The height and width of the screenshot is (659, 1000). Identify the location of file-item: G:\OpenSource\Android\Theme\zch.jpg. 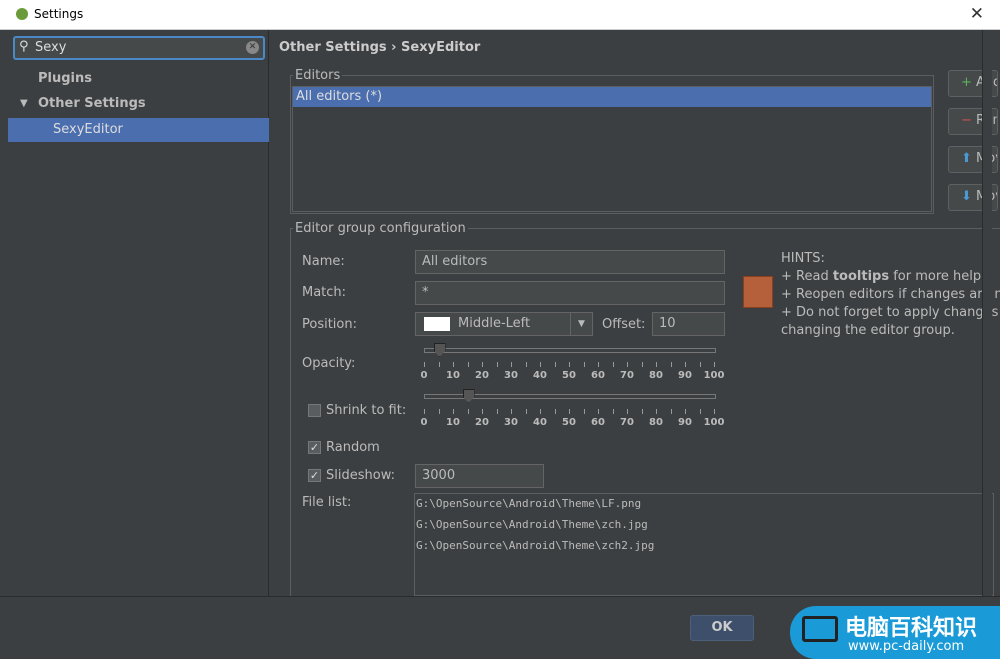
(704, 528).